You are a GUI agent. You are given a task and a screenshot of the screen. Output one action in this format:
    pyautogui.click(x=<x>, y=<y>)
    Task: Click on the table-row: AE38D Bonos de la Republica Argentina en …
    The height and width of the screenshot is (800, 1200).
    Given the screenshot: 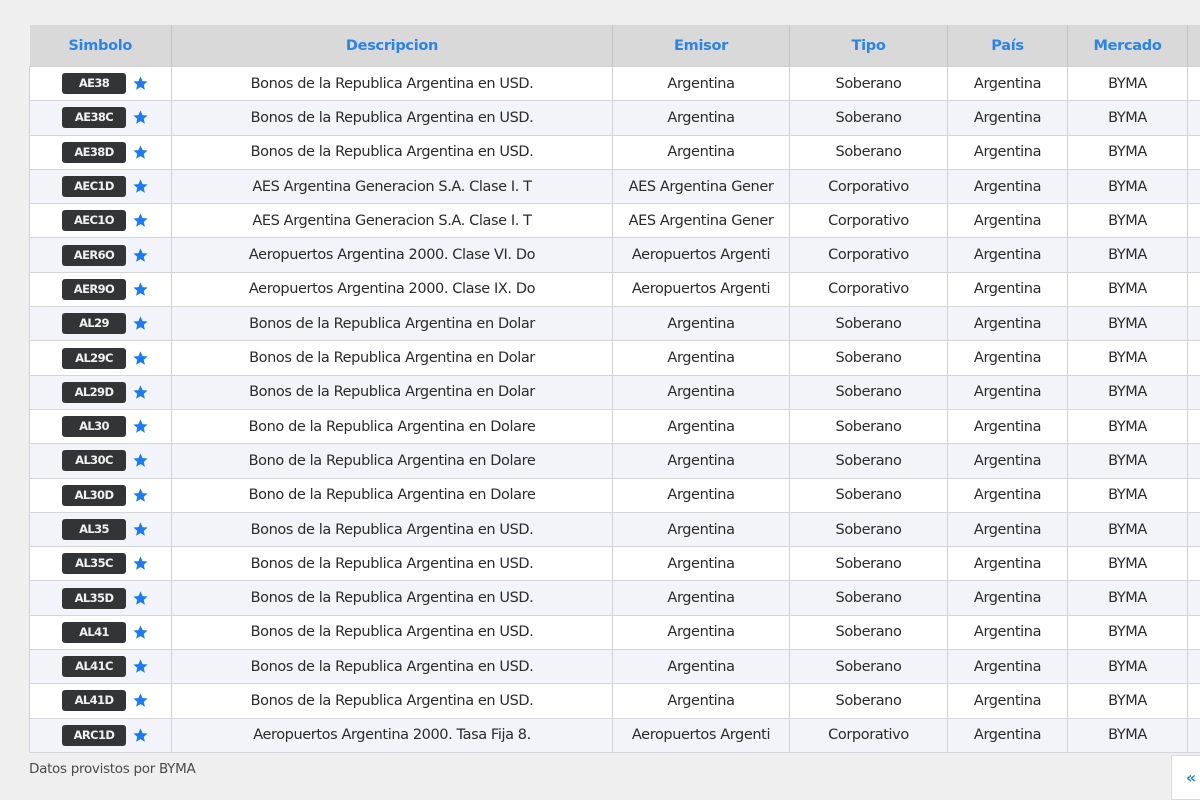 What is the action you would take?
    pyautogui.click(x=614, y=152)
    